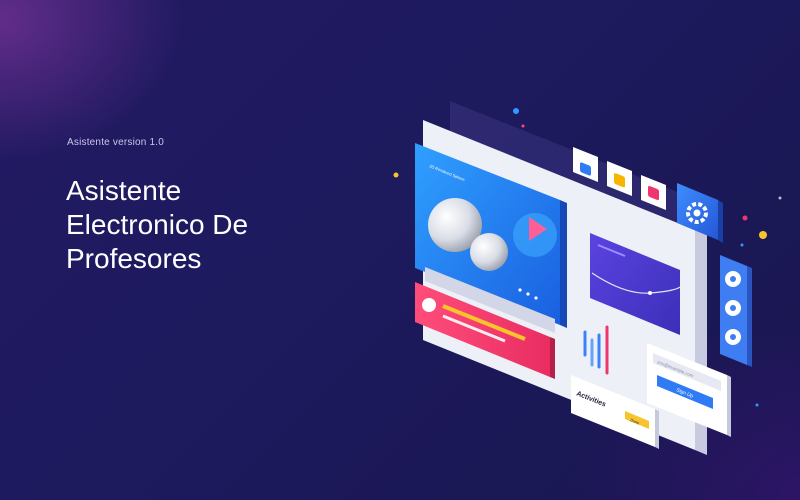 The image size is (800, 500). Describe the element at coordinates (736, 311) in the screenshot. I see `side-icon-strip` at that location.